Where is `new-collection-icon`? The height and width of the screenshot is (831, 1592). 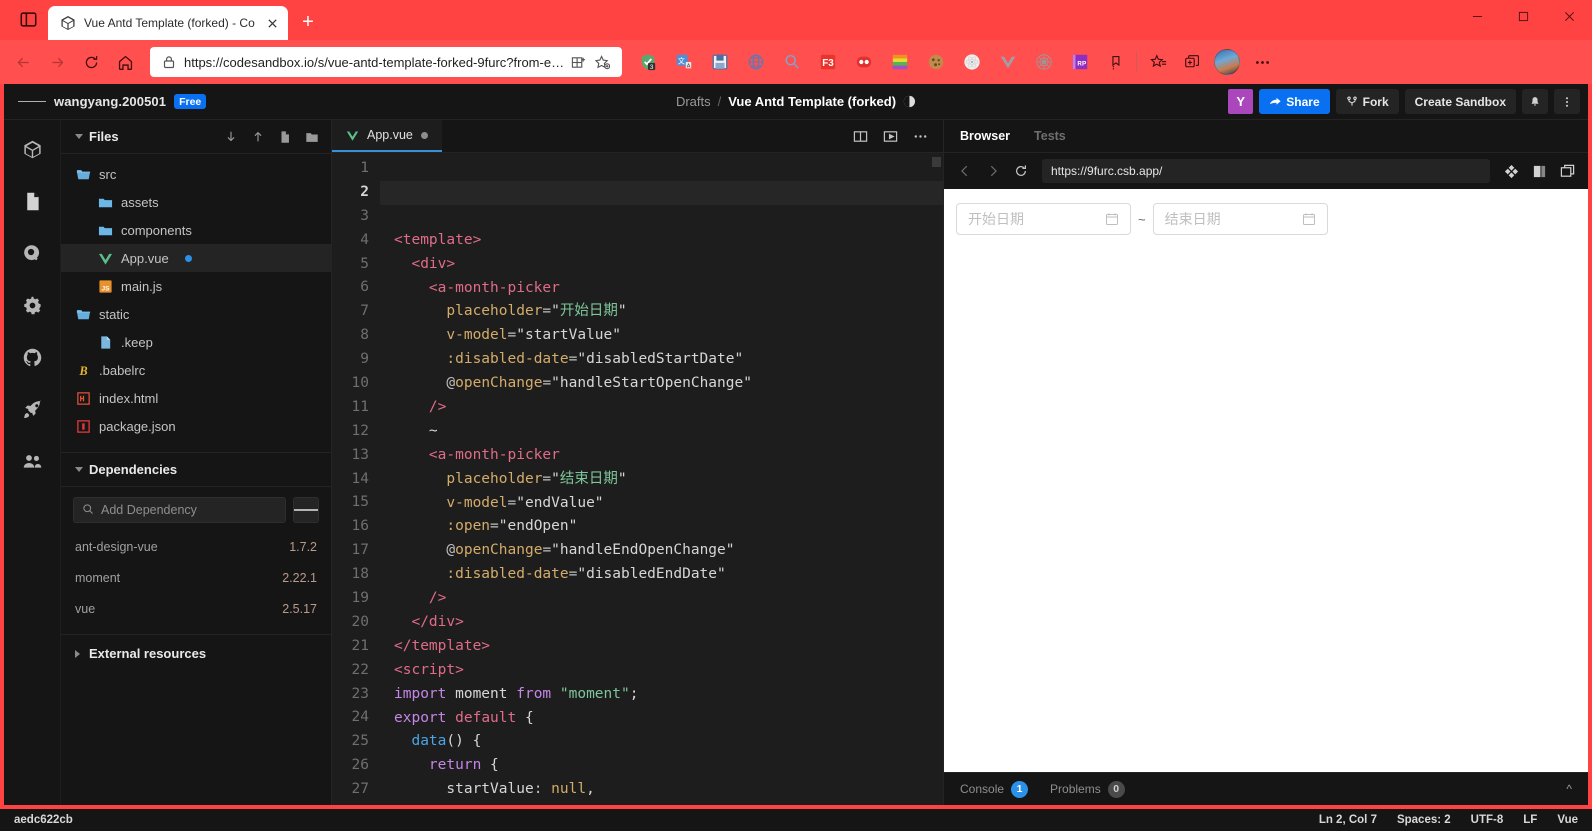 new-collection-icon is located at coordinates (1192, 62).